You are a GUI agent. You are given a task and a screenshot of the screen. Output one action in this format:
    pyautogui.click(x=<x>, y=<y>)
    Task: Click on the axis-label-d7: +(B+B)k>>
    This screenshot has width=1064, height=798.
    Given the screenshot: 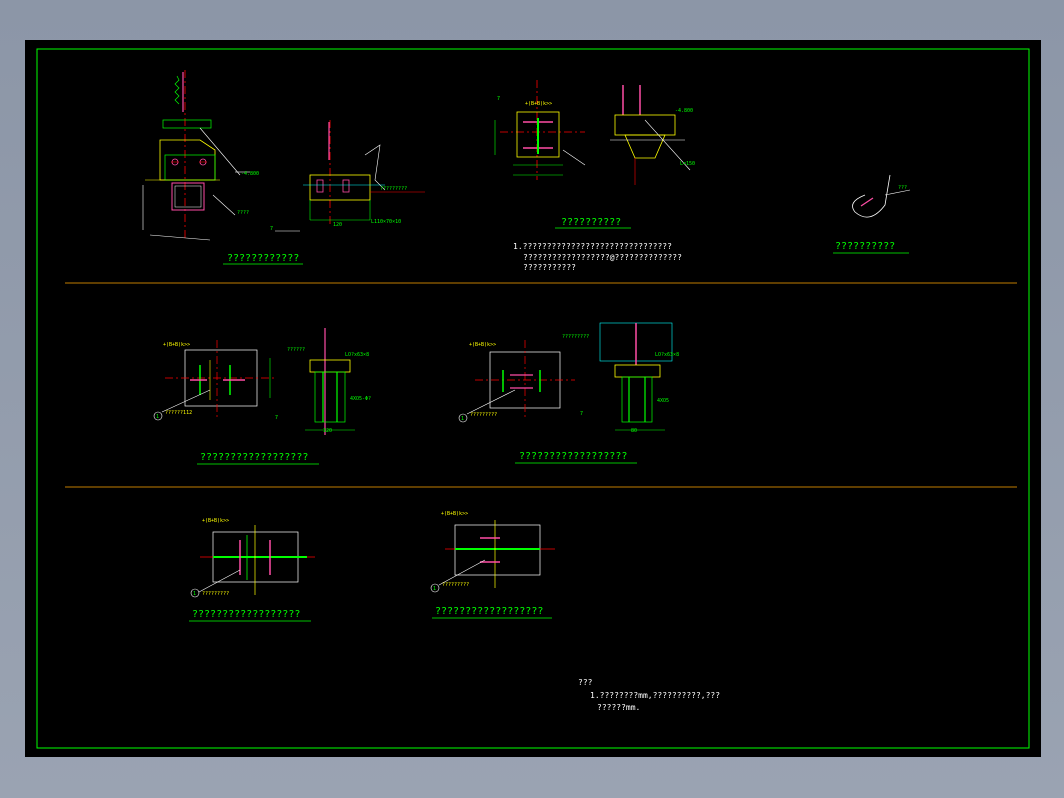 What is the action you would take?
    pyautogui.click(x=454, y=514)
    